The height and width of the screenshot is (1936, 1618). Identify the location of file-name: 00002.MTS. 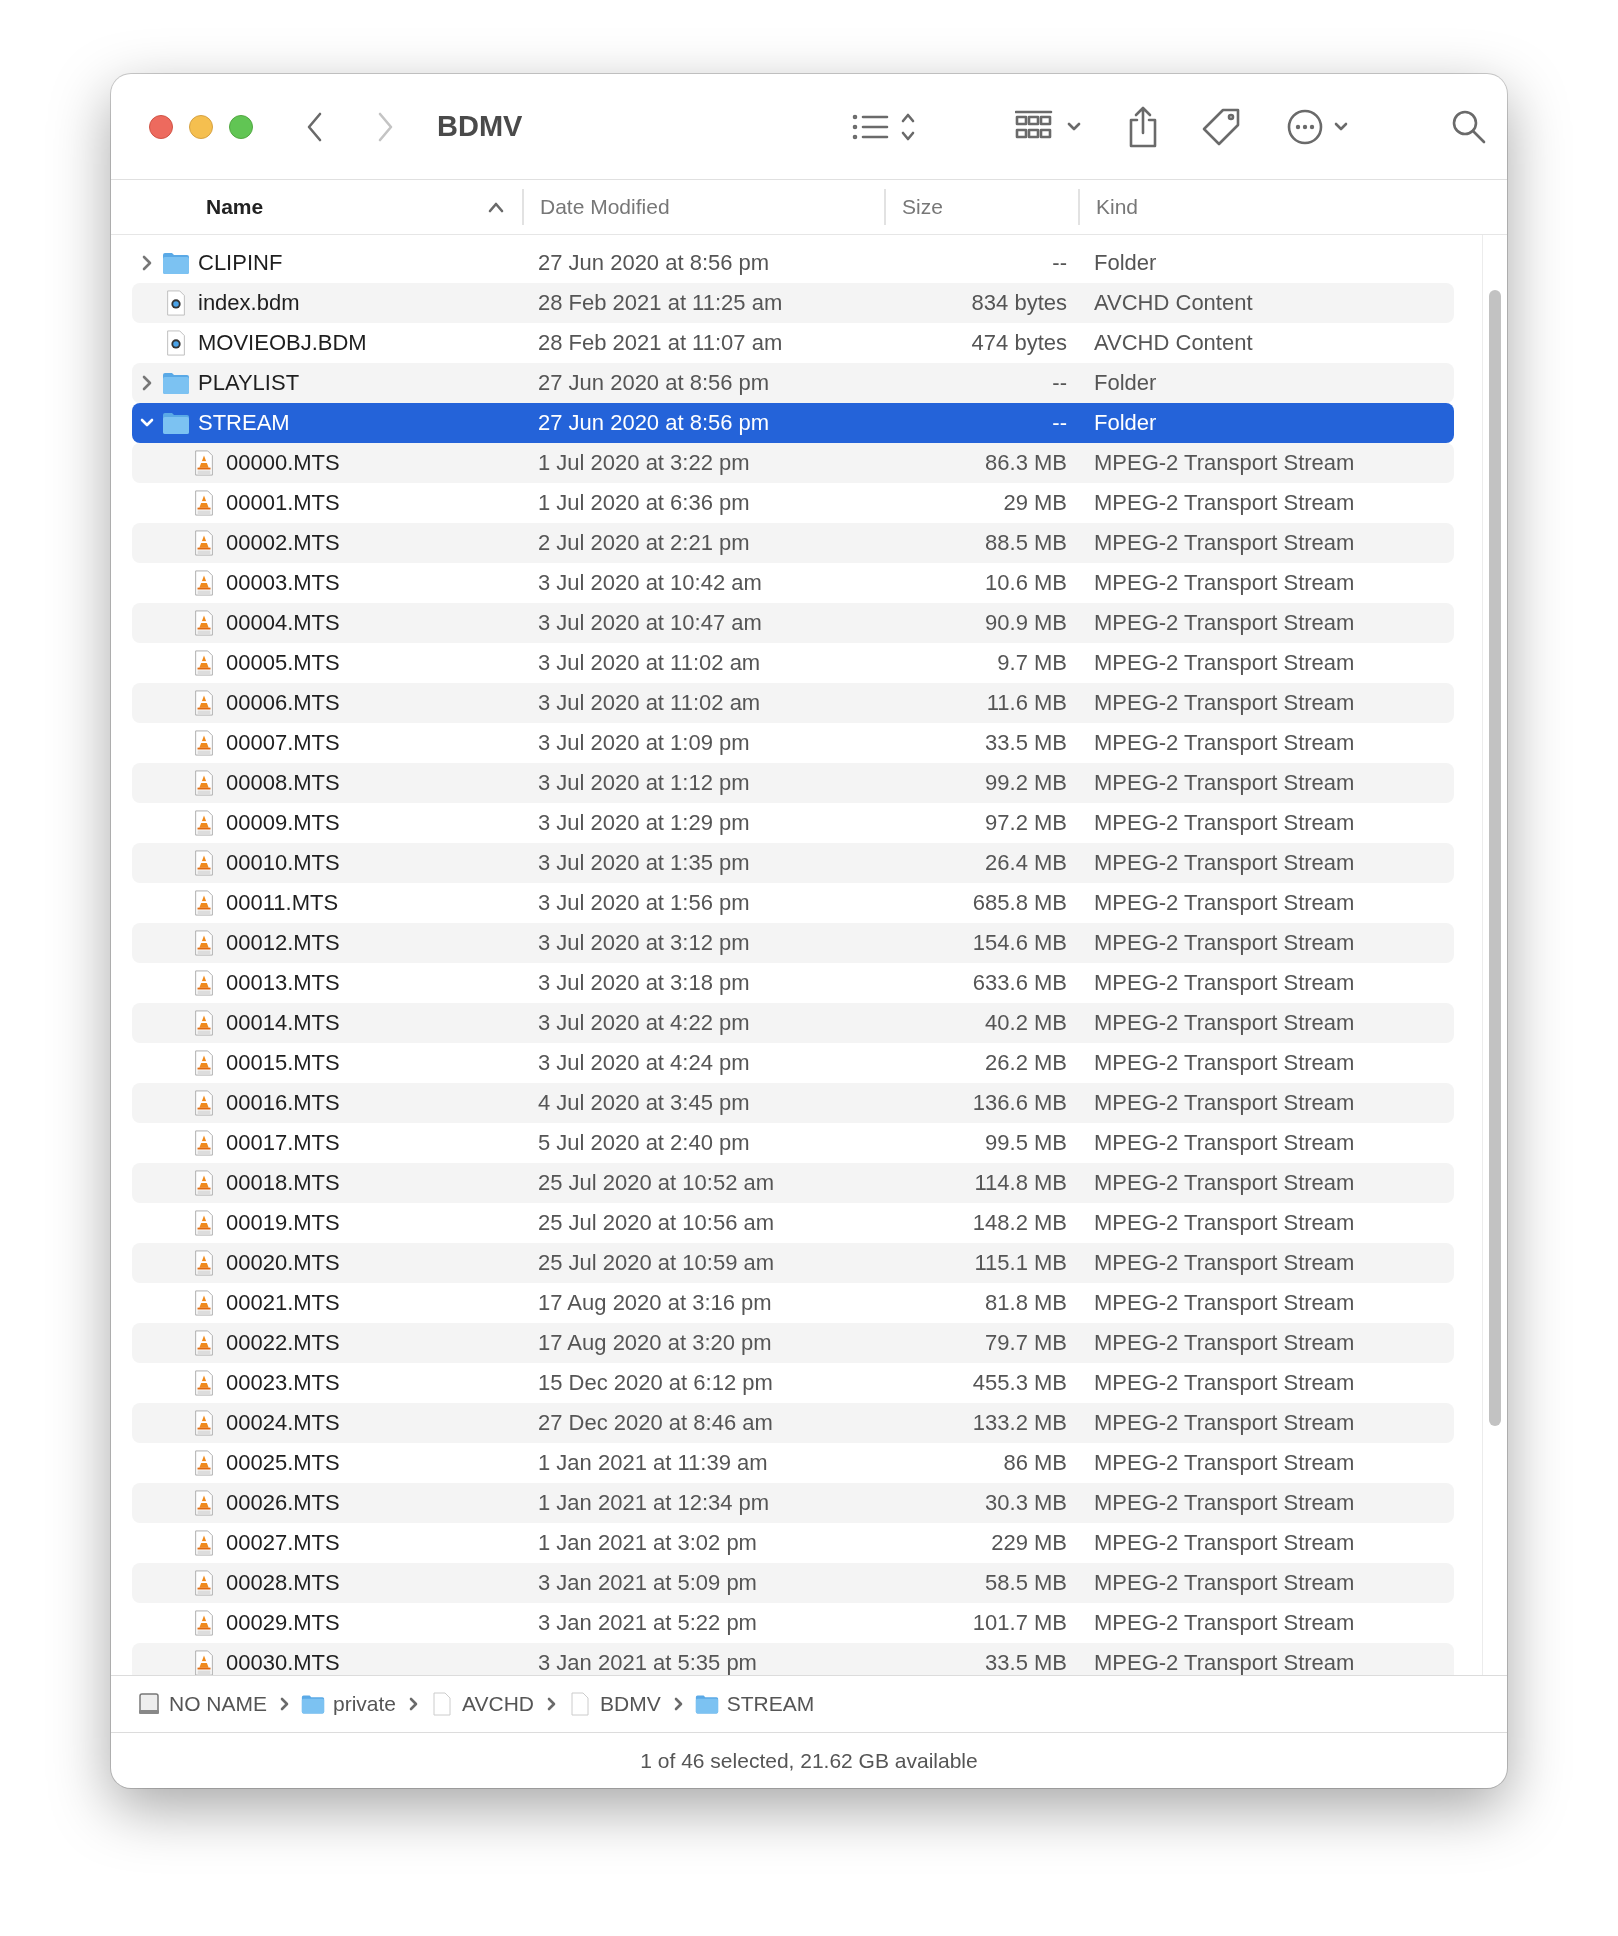
(283, 543).